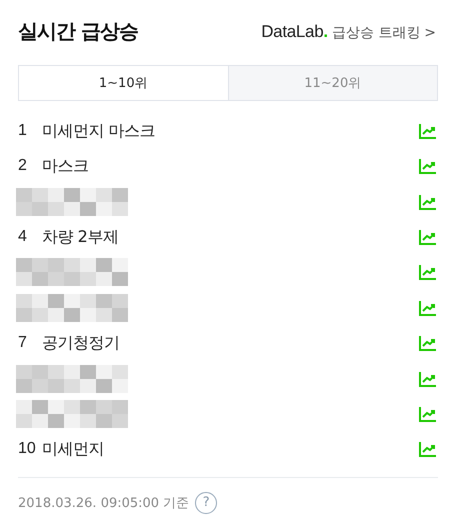 This screenshot has width=450, height=527. Describe the element at coordinates (27, 449) in the screenshot. I see `rank-number: 10` at that location.